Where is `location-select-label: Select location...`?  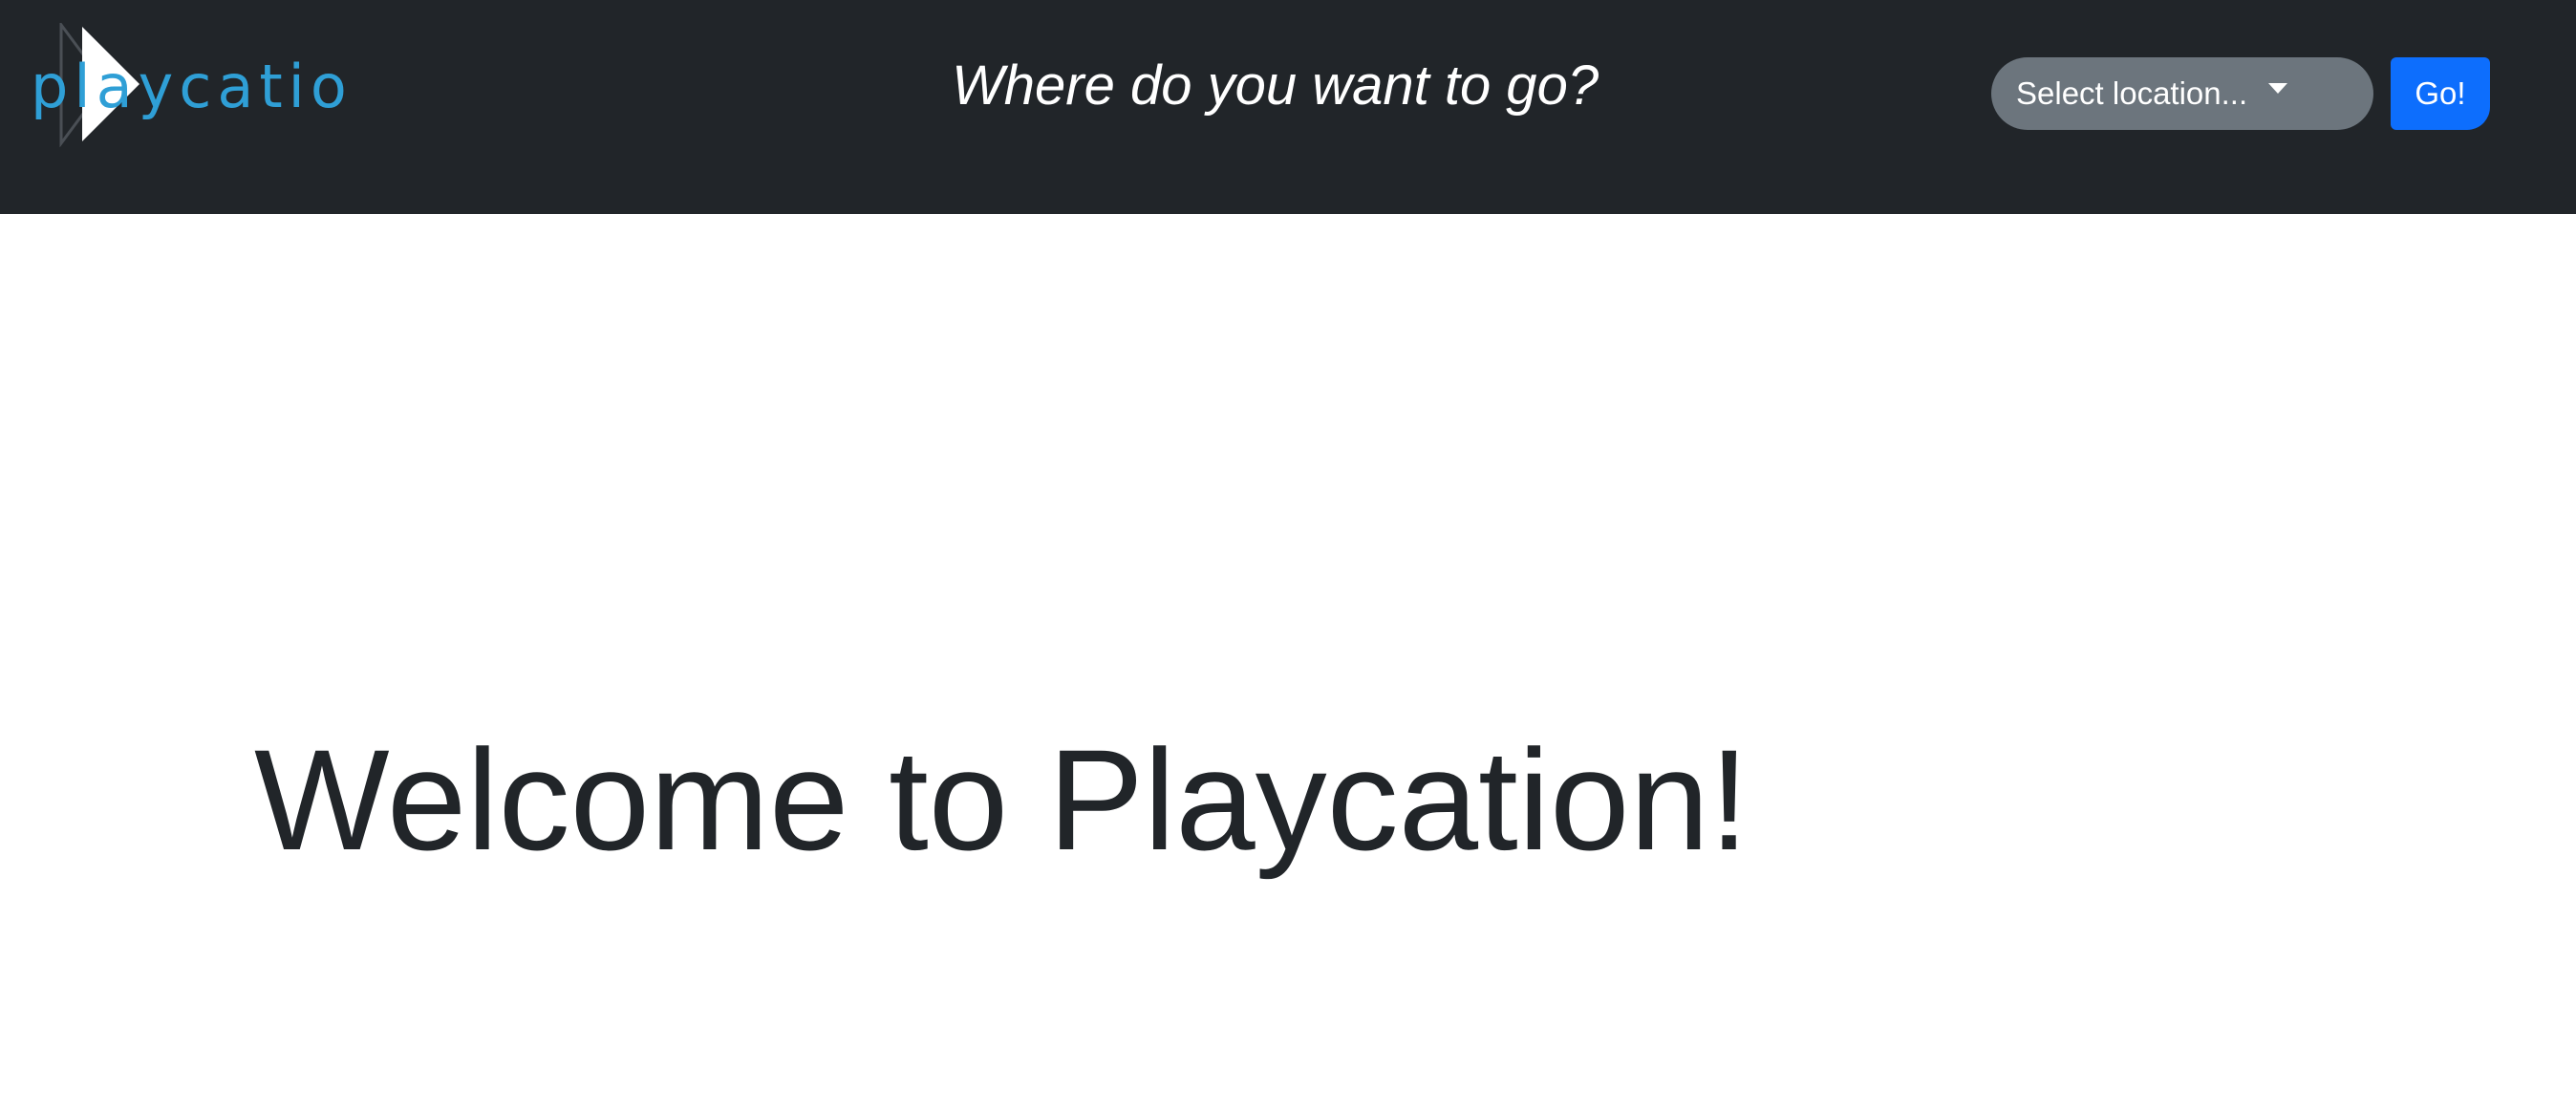 location-select-label: Select location... is located at coordinates (2132, 93).